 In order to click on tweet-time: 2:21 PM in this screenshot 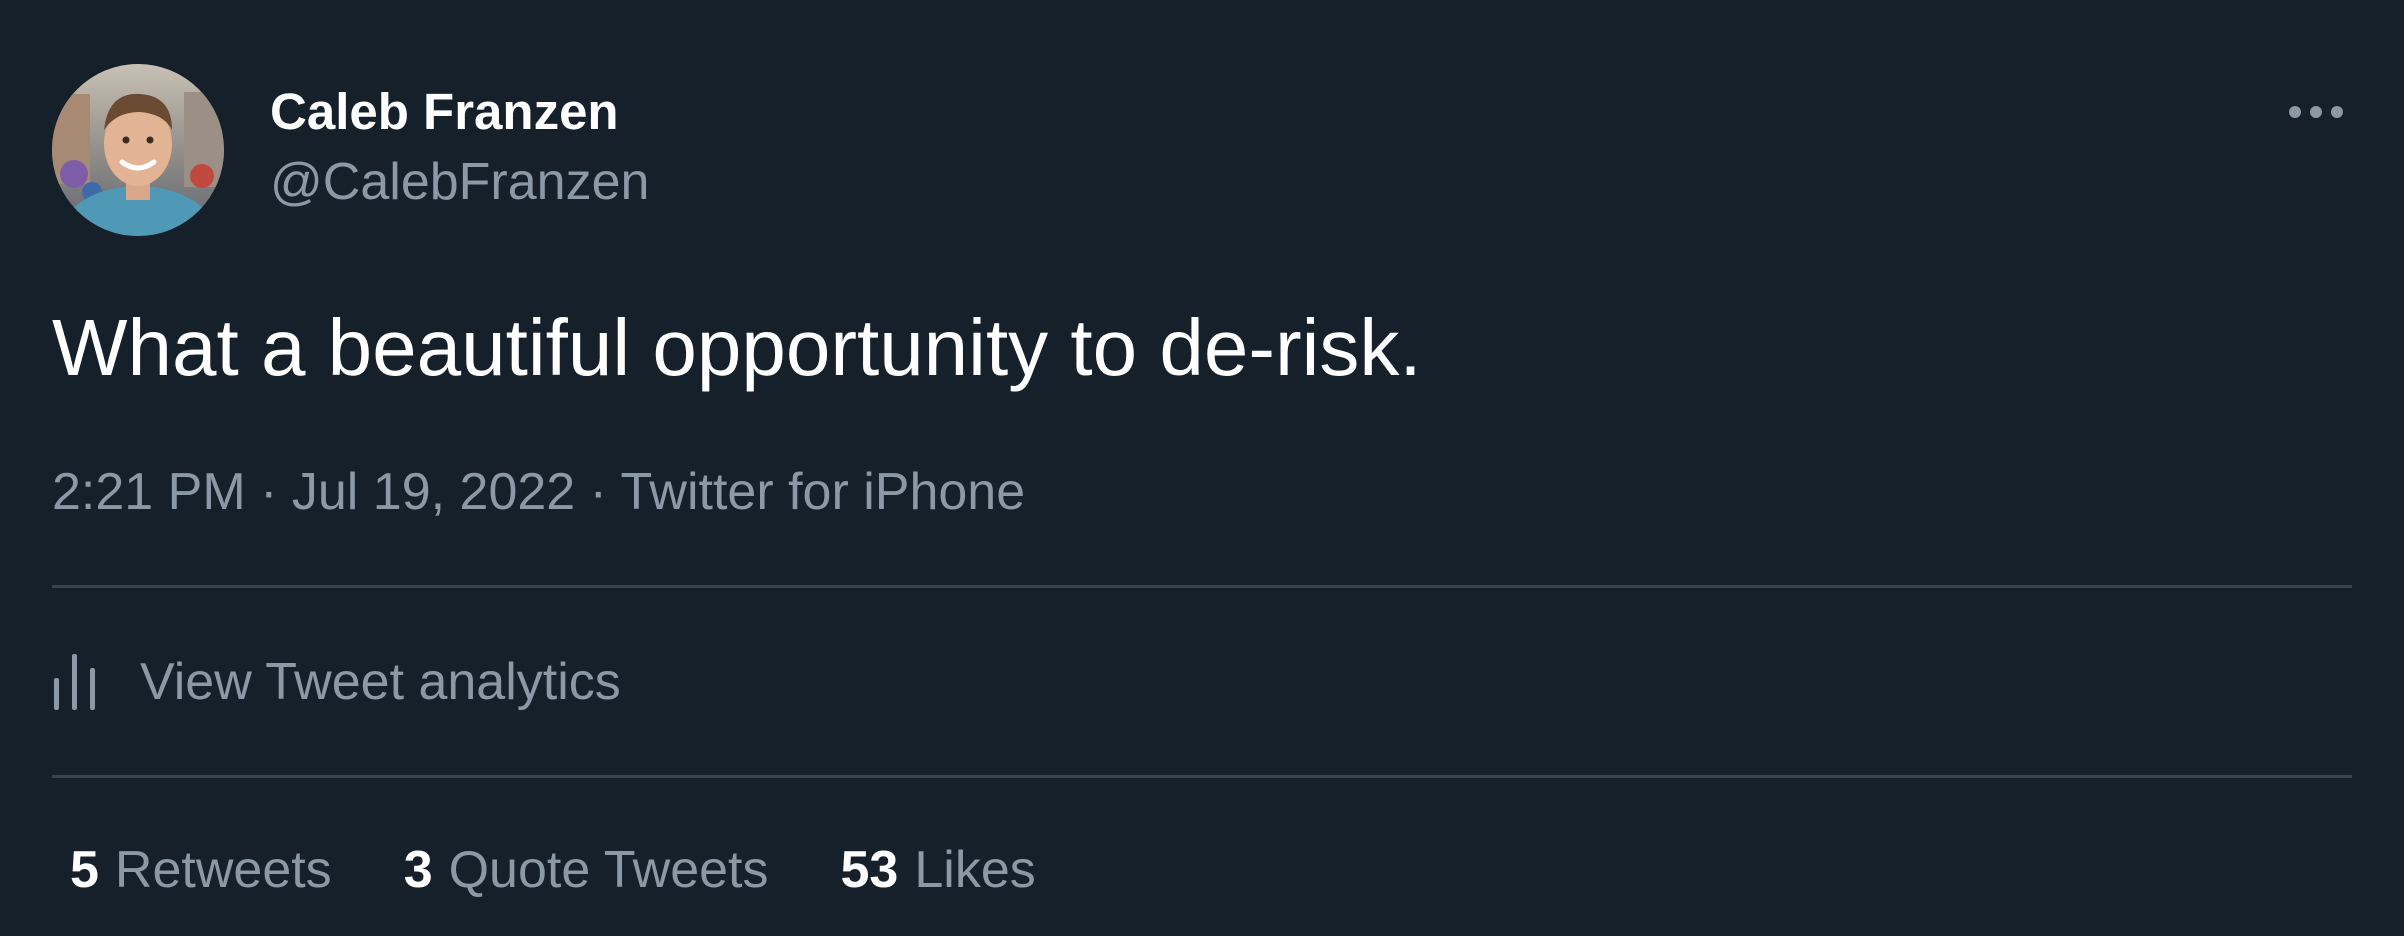, I will do `click(149, 492)`.